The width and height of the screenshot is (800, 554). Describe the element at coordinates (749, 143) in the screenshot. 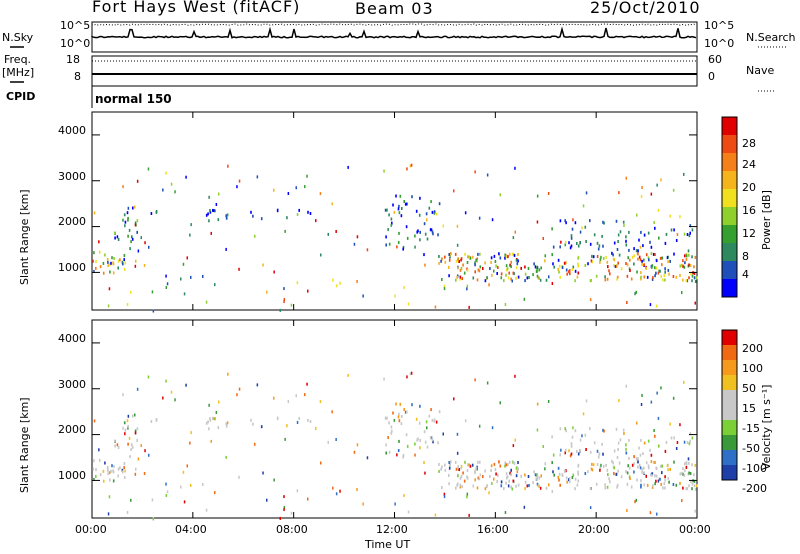

I see `power-cbar-tick: 28` at that location.